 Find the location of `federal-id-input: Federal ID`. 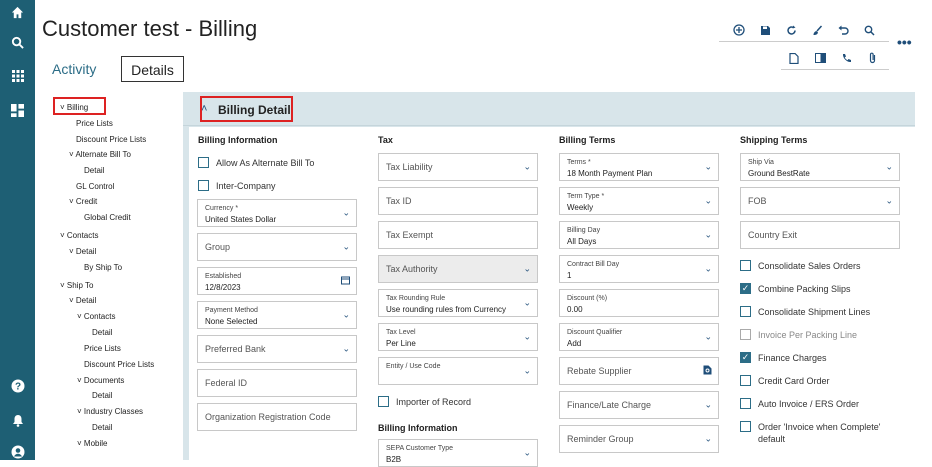

federal-id-input: Federal ID is located at coordinates (277, 383).